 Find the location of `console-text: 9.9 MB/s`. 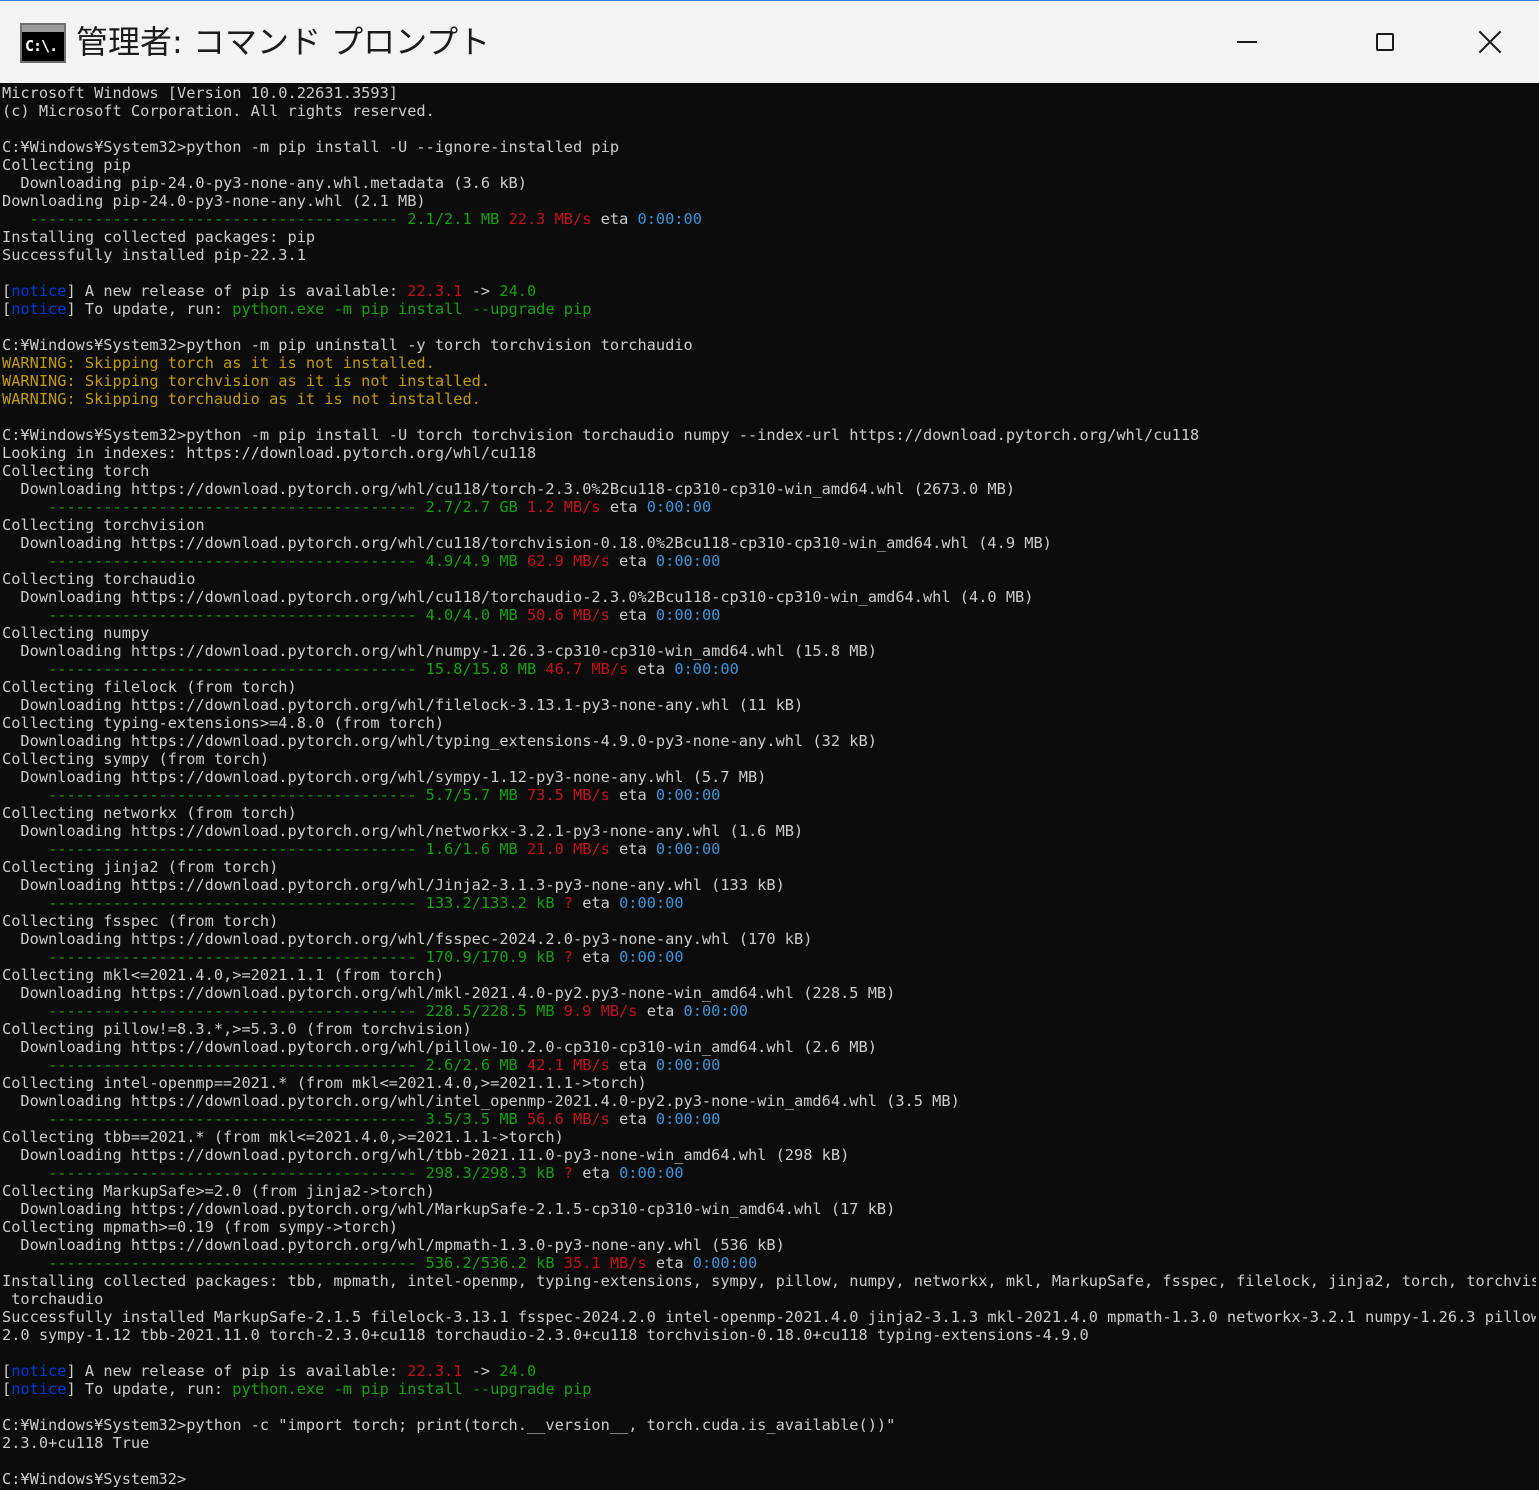

console-text: 9.9 MB/s is located at coordinates (600, 1011).